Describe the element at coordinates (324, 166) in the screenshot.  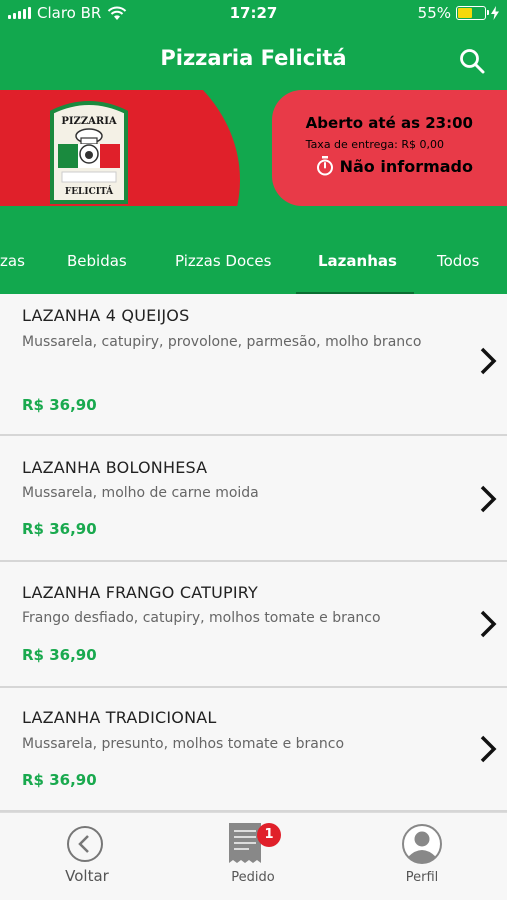
I see `stopwatch-icon` at that location.